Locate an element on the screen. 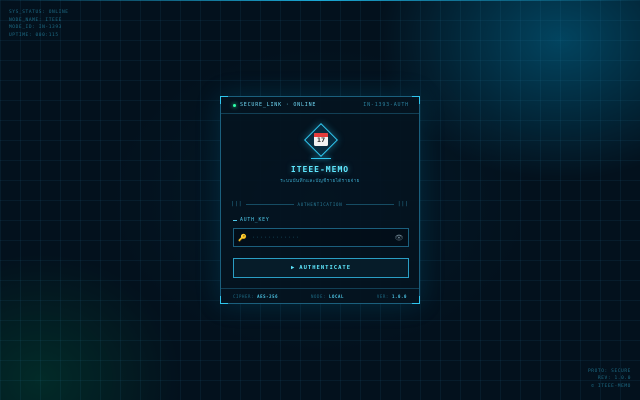 This screenshot has height=400, width=640. play-arrow-icon: ▶ is located at coordinates (293, 268).